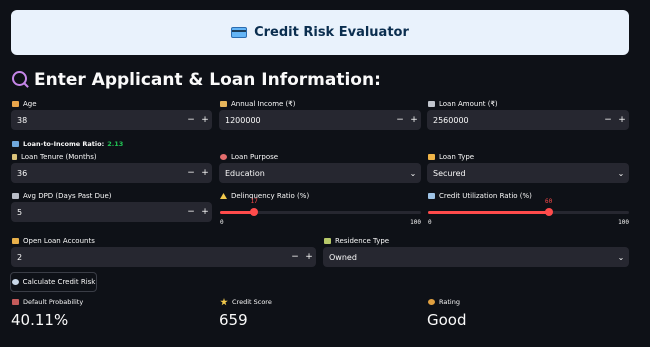  I want to click on tenure-increment-button: +, so click(205, 173).